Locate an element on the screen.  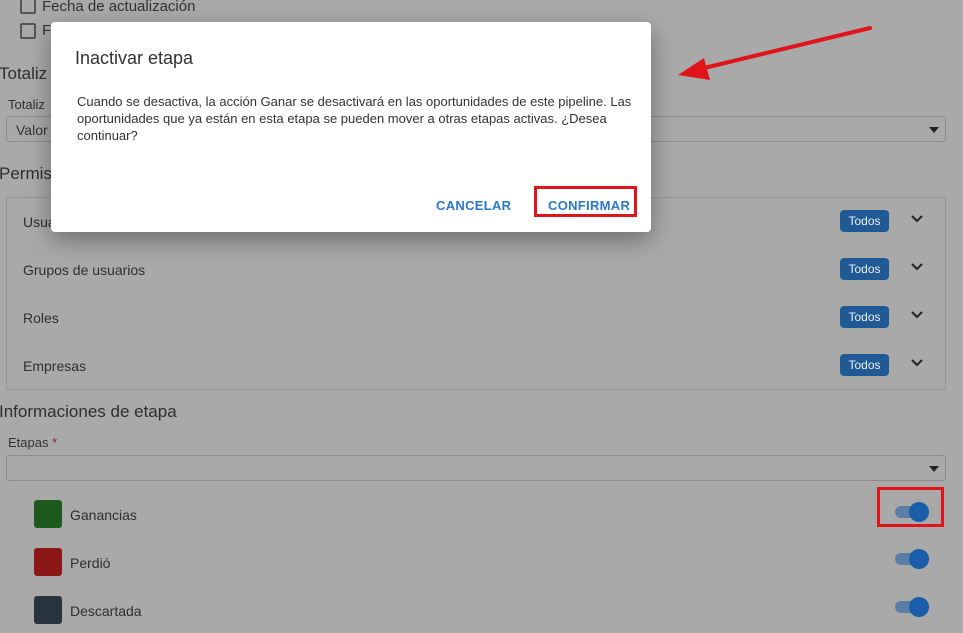
stage-label: Perdió is located at coordinates (90, 563).